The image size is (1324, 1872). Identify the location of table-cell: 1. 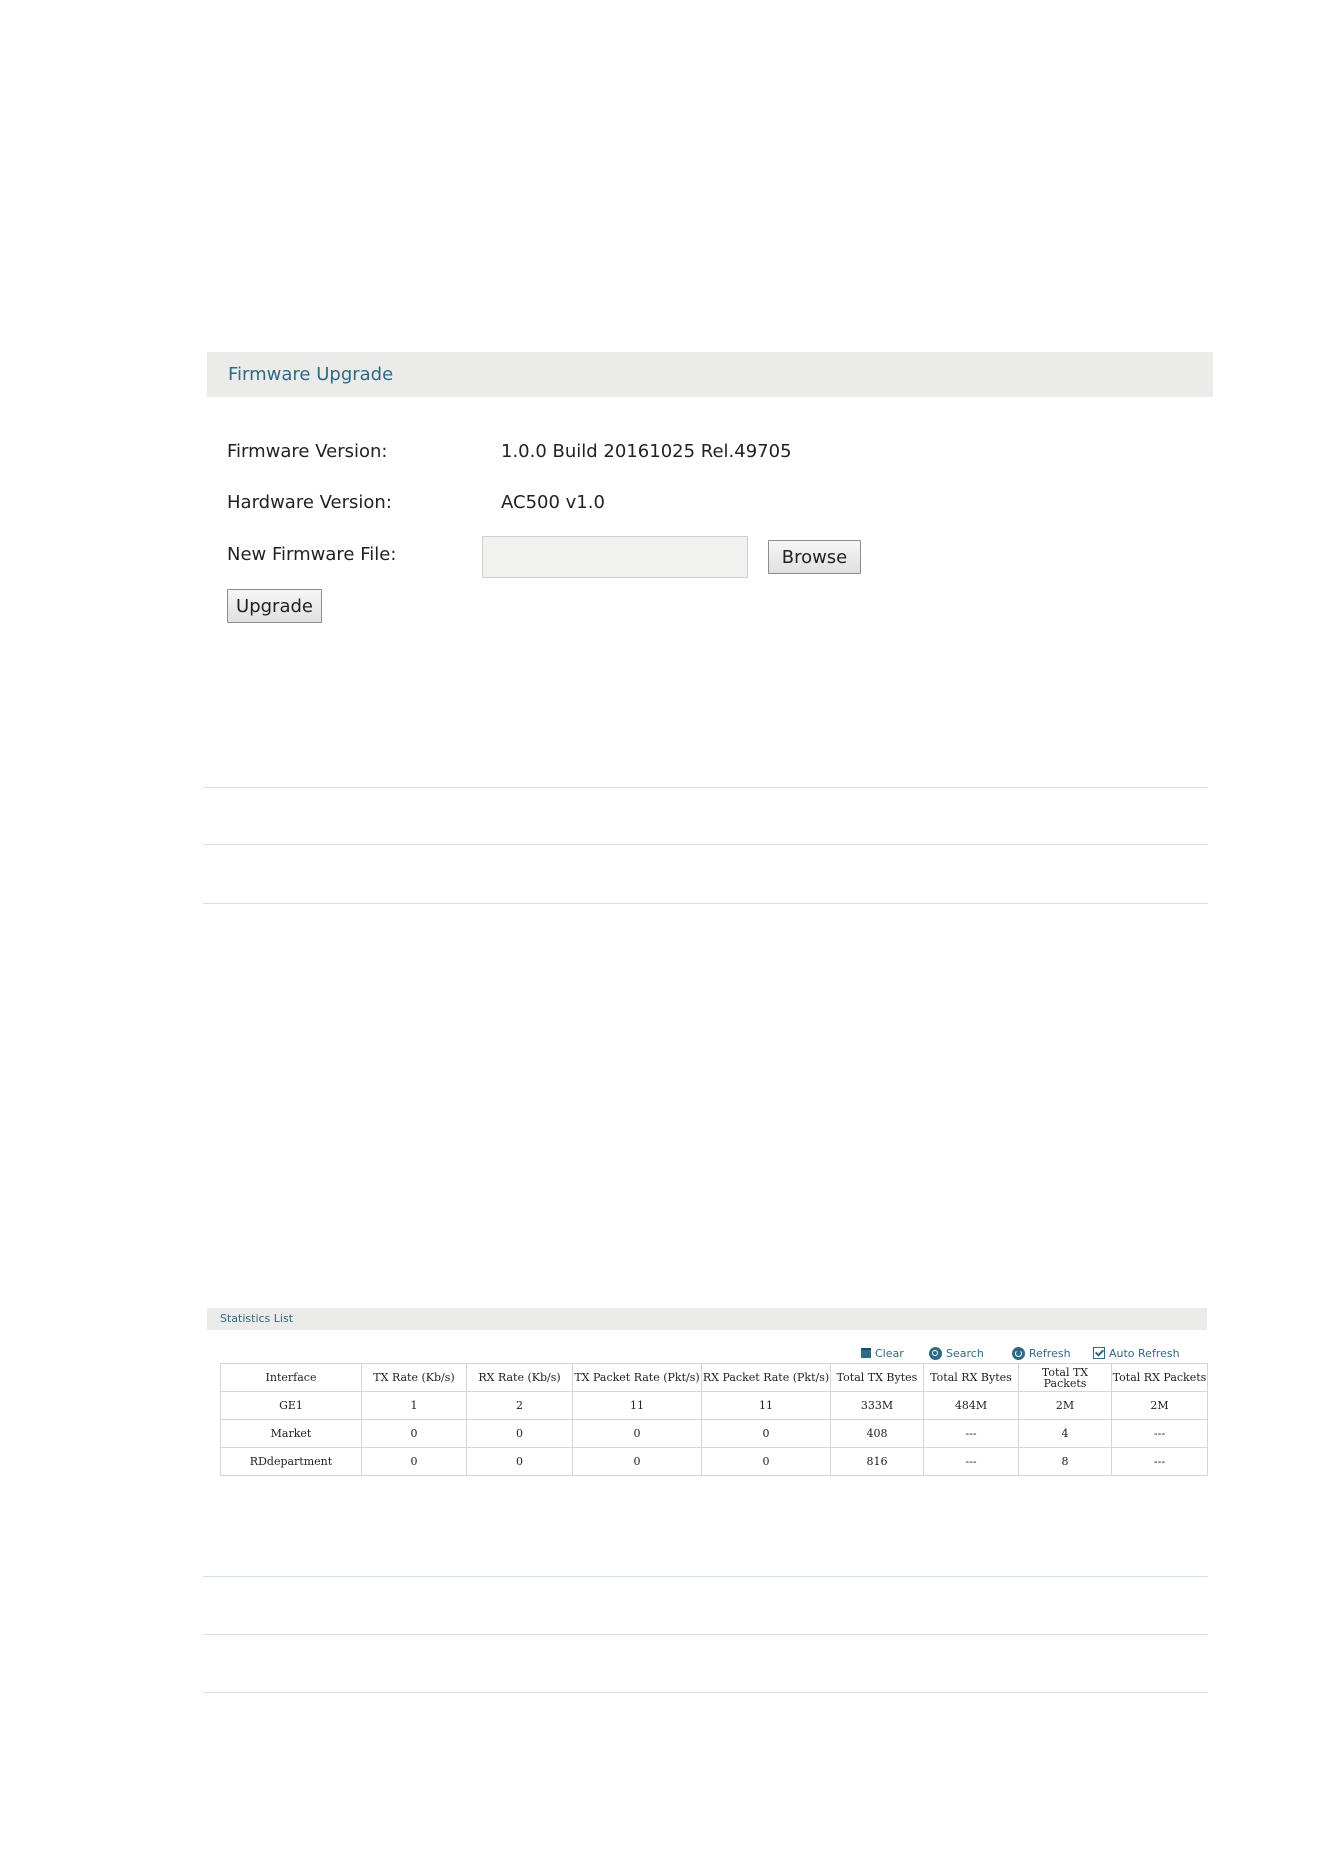
(414, 1405).